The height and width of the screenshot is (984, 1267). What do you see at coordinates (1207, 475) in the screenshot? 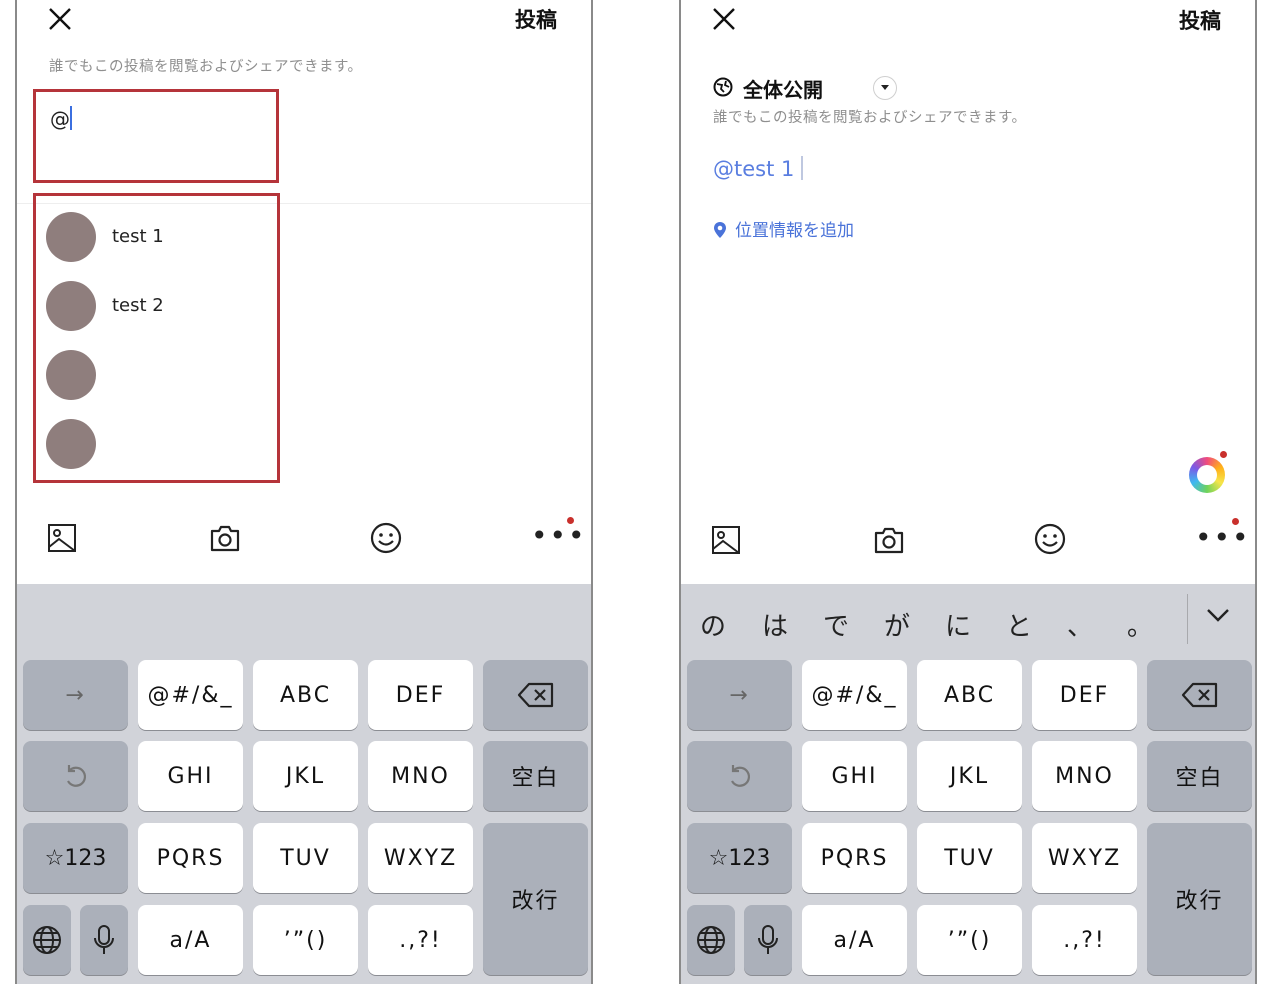
I see `assistant-ring-icon` at bounding box center [1207, 475].